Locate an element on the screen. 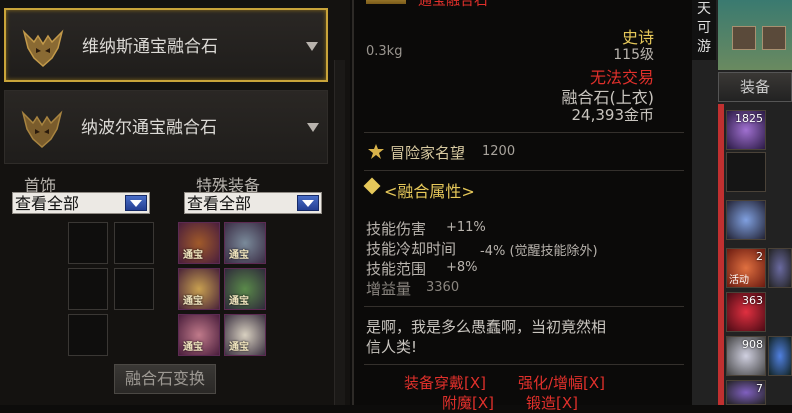 The height and width of the screenshot is (413, 792). inventory-item: 1825 is located at coordinates (746, 130).